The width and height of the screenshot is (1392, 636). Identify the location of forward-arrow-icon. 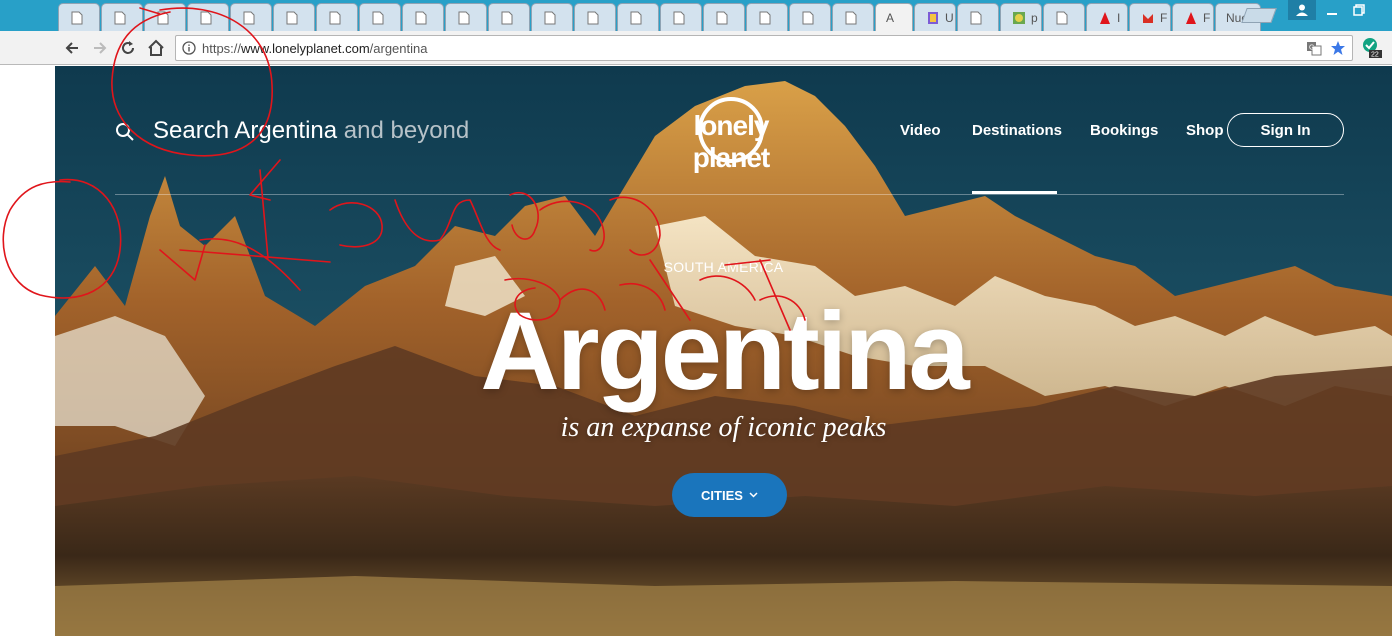
(100, 48).